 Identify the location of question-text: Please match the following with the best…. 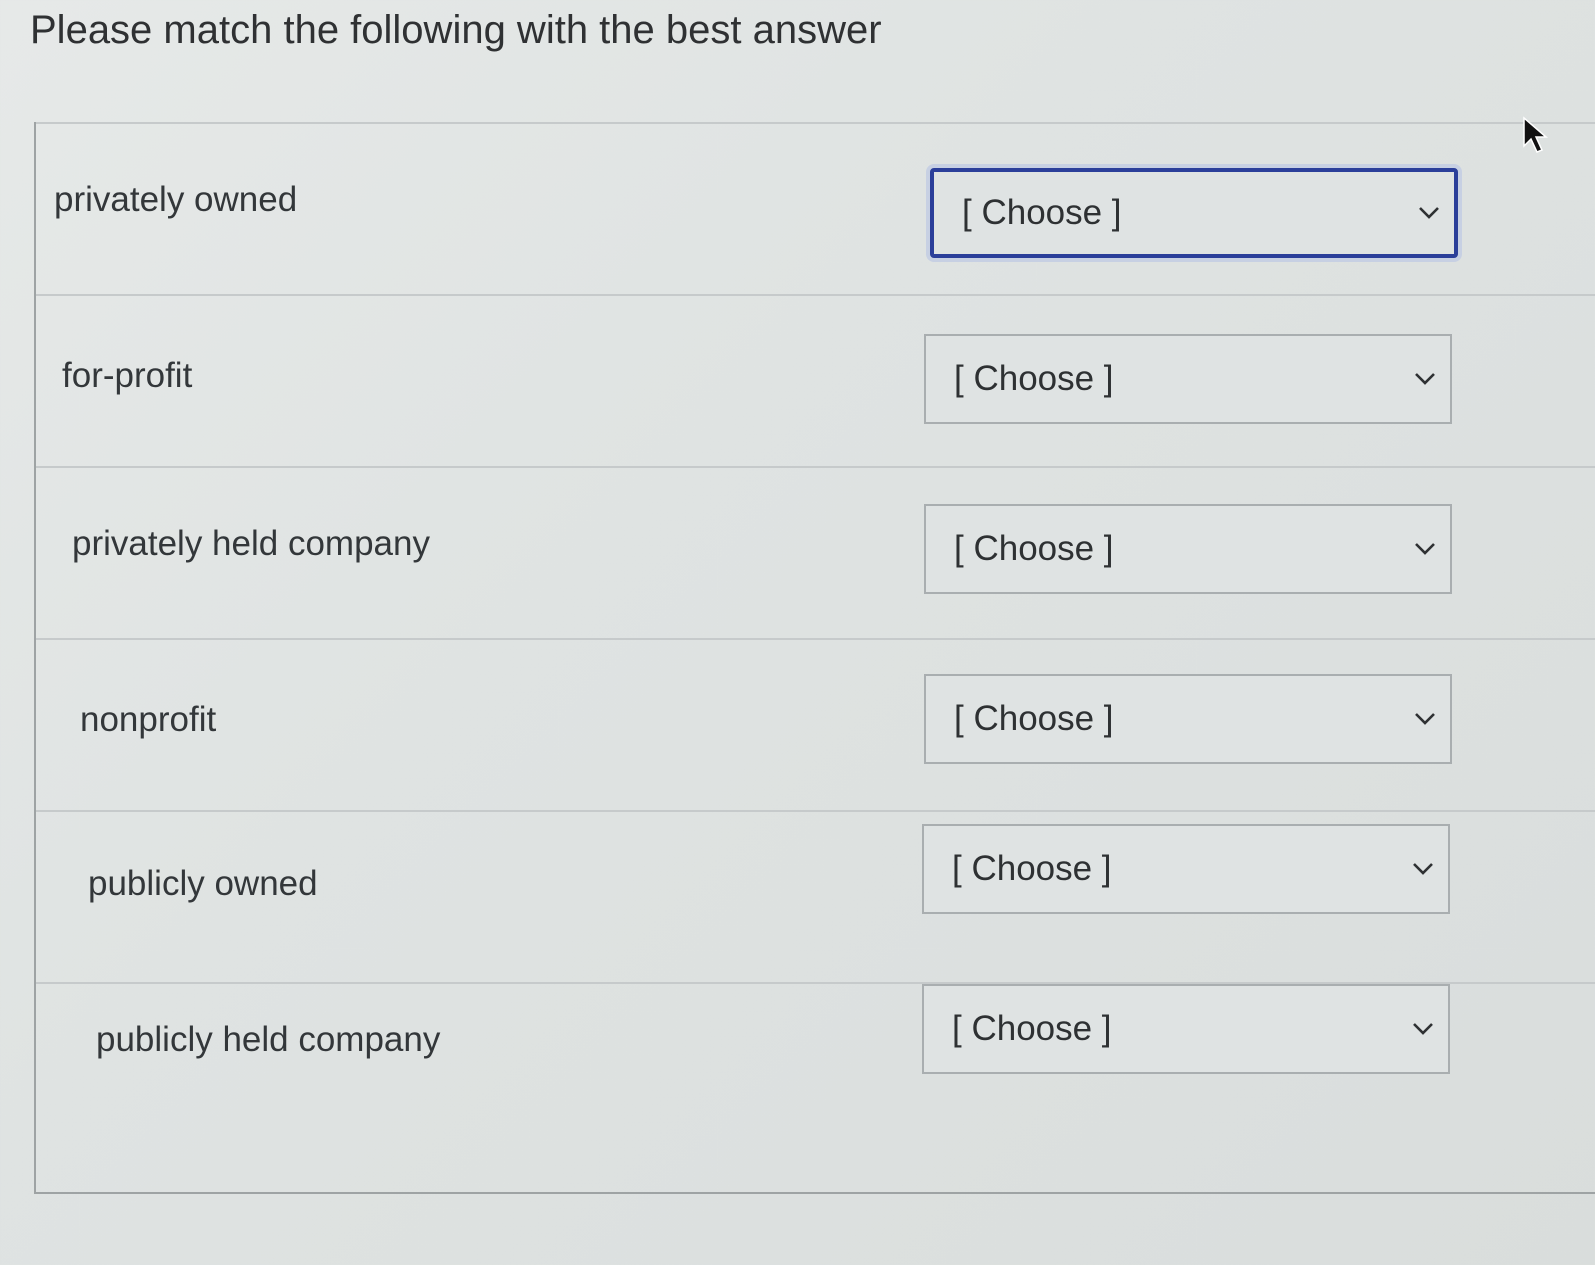
(456, 30).